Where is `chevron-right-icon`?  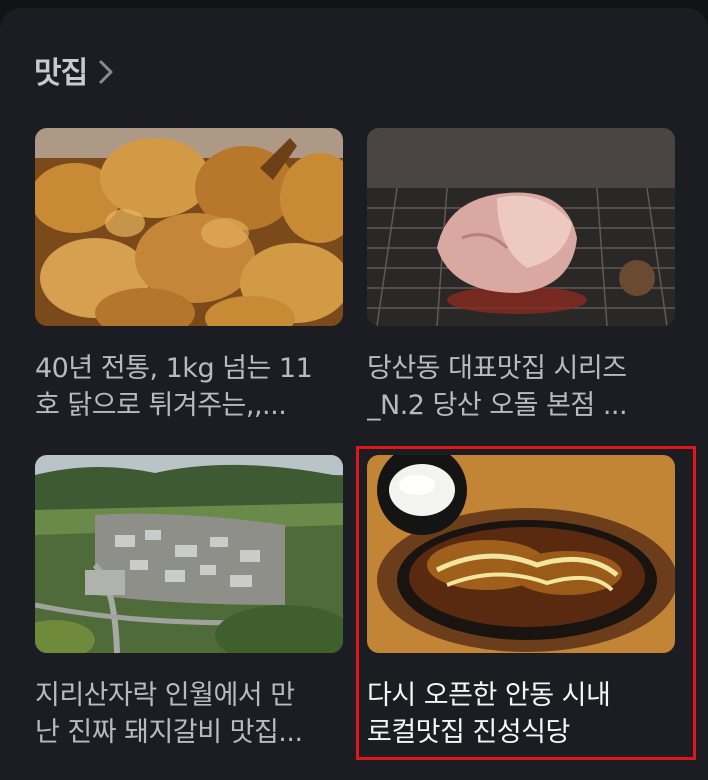 chevron-right-icon is located at coordinates (106, 72).